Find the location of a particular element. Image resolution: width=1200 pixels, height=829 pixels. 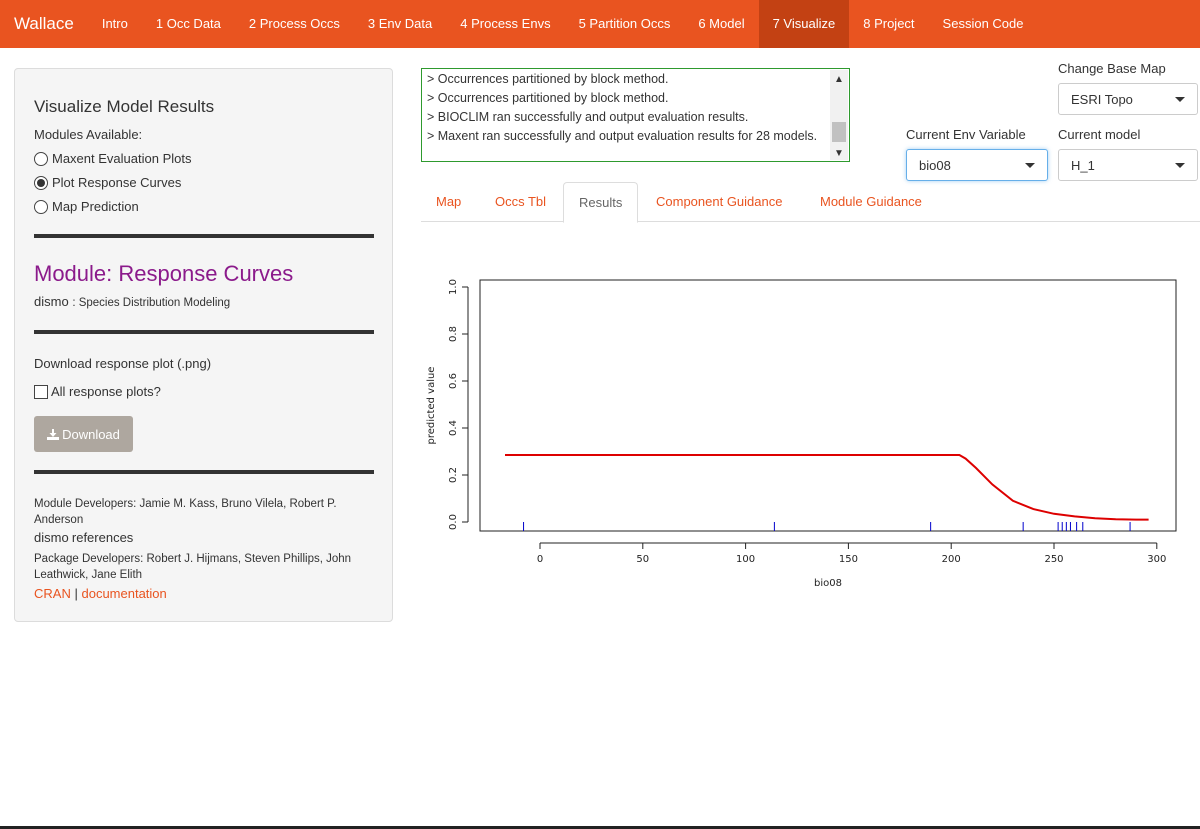

scroll-thumb is located at coordinates (839, 132).